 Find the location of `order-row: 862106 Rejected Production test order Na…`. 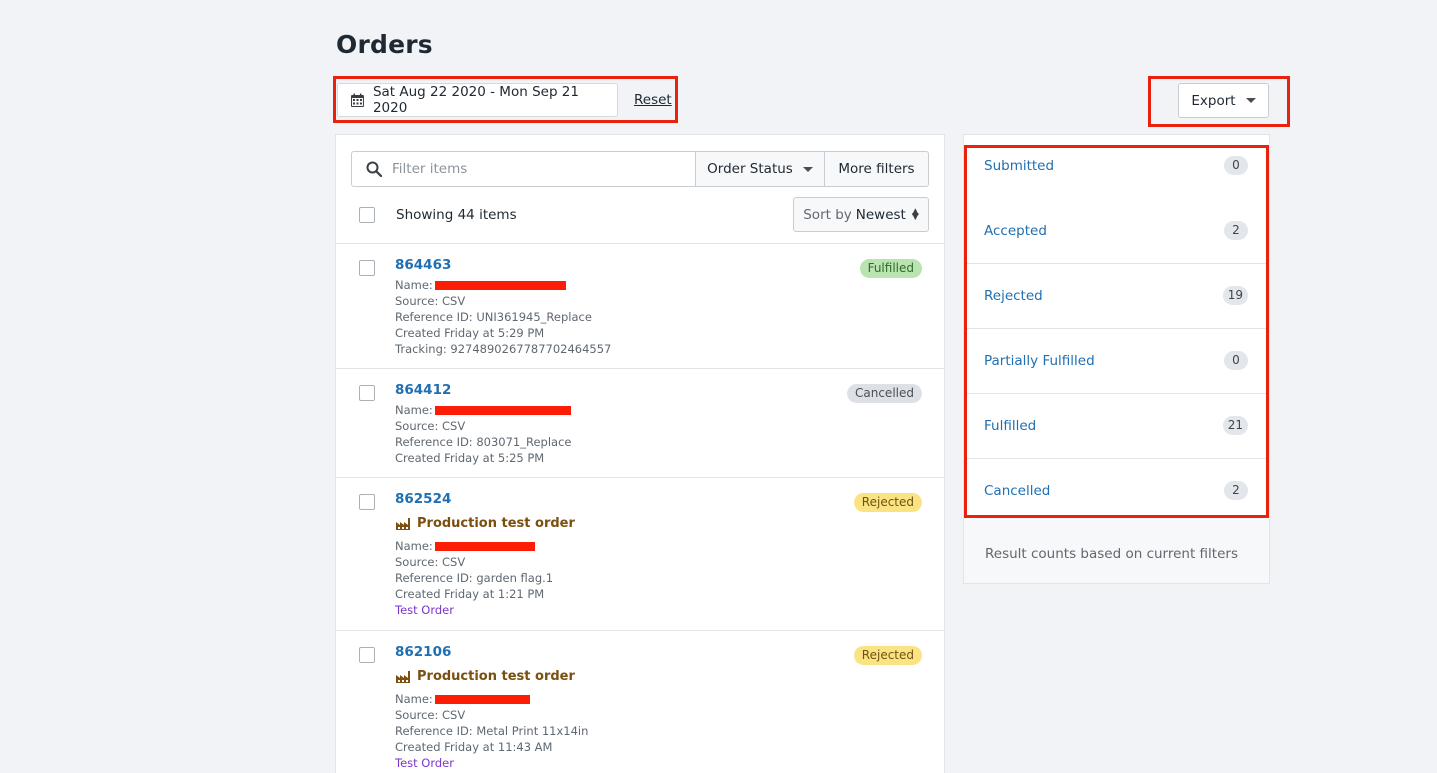

order-row: 862106 Rejected Production test order Na… is located at coordinates (640, 701).